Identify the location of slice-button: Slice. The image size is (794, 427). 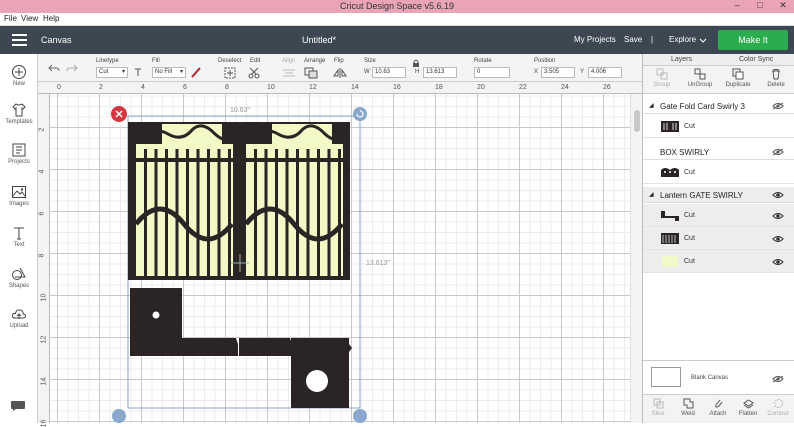
(658, 407).